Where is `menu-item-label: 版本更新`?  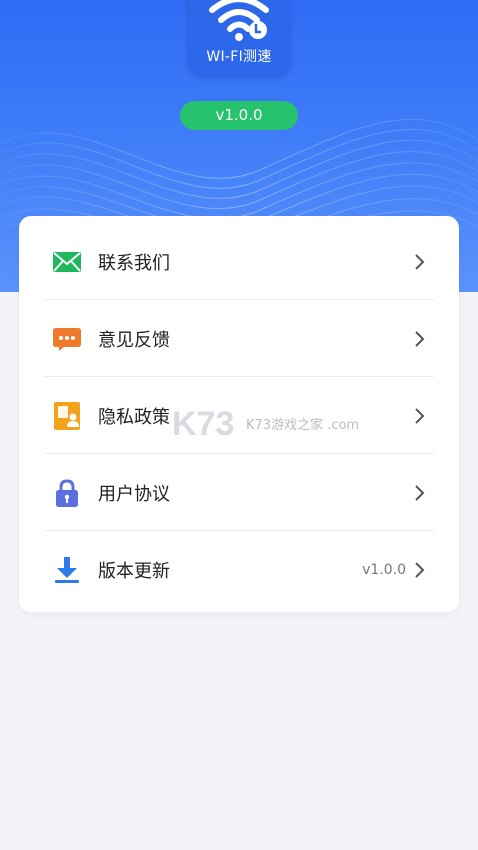 menu-item-label: 版本更新 is located at coordinates (134, 571).